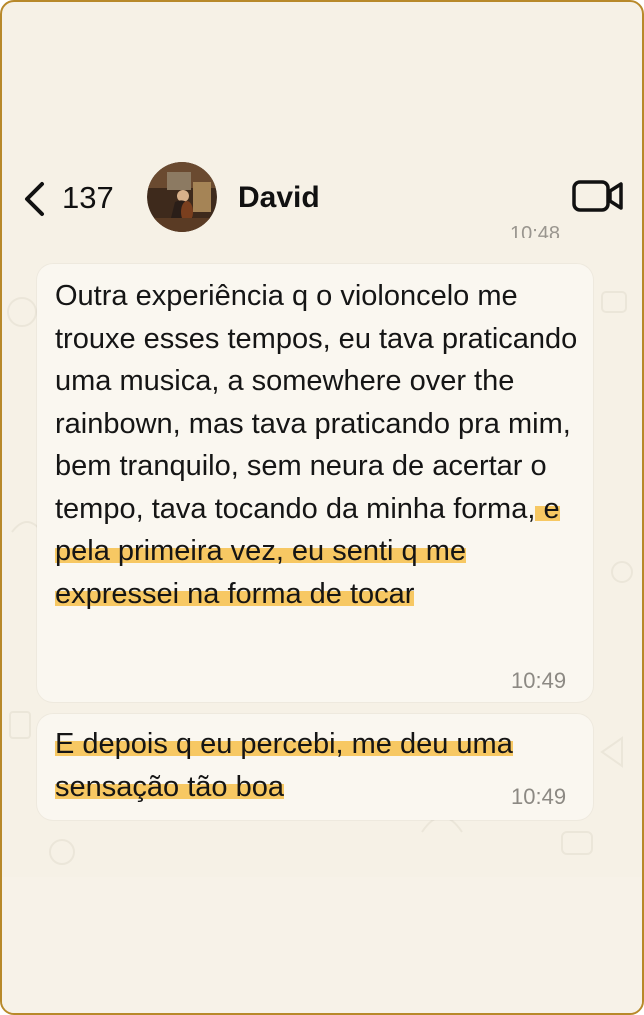  What do you see at coordinates (598, 196) in the screenshot?
I see `video-call-icon` at bounding box center [598, 196].